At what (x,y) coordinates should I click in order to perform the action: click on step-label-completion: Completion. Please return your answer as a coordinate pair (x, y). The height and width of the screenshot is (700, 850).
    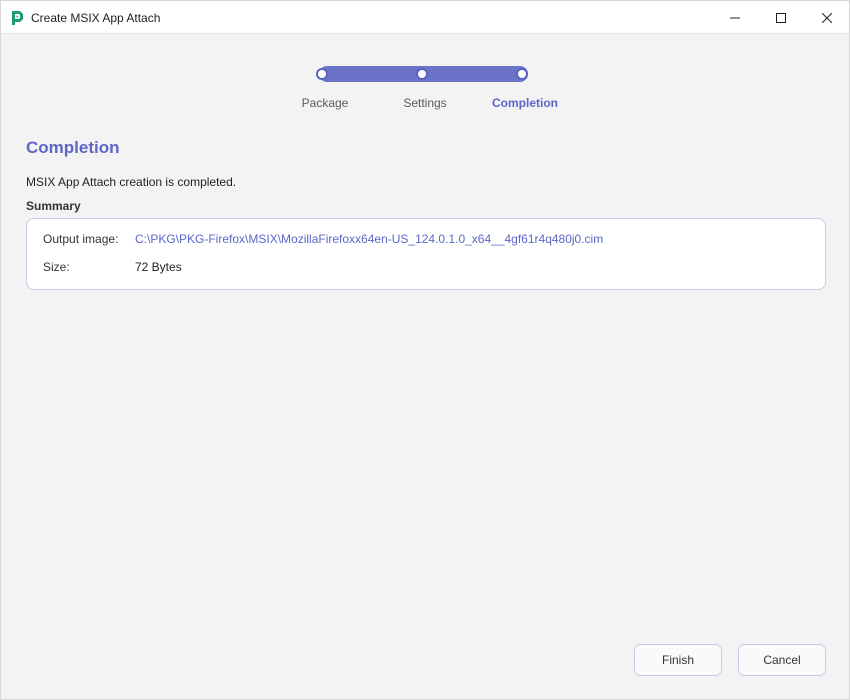
    Looking at the image, I should click on (525, 103).